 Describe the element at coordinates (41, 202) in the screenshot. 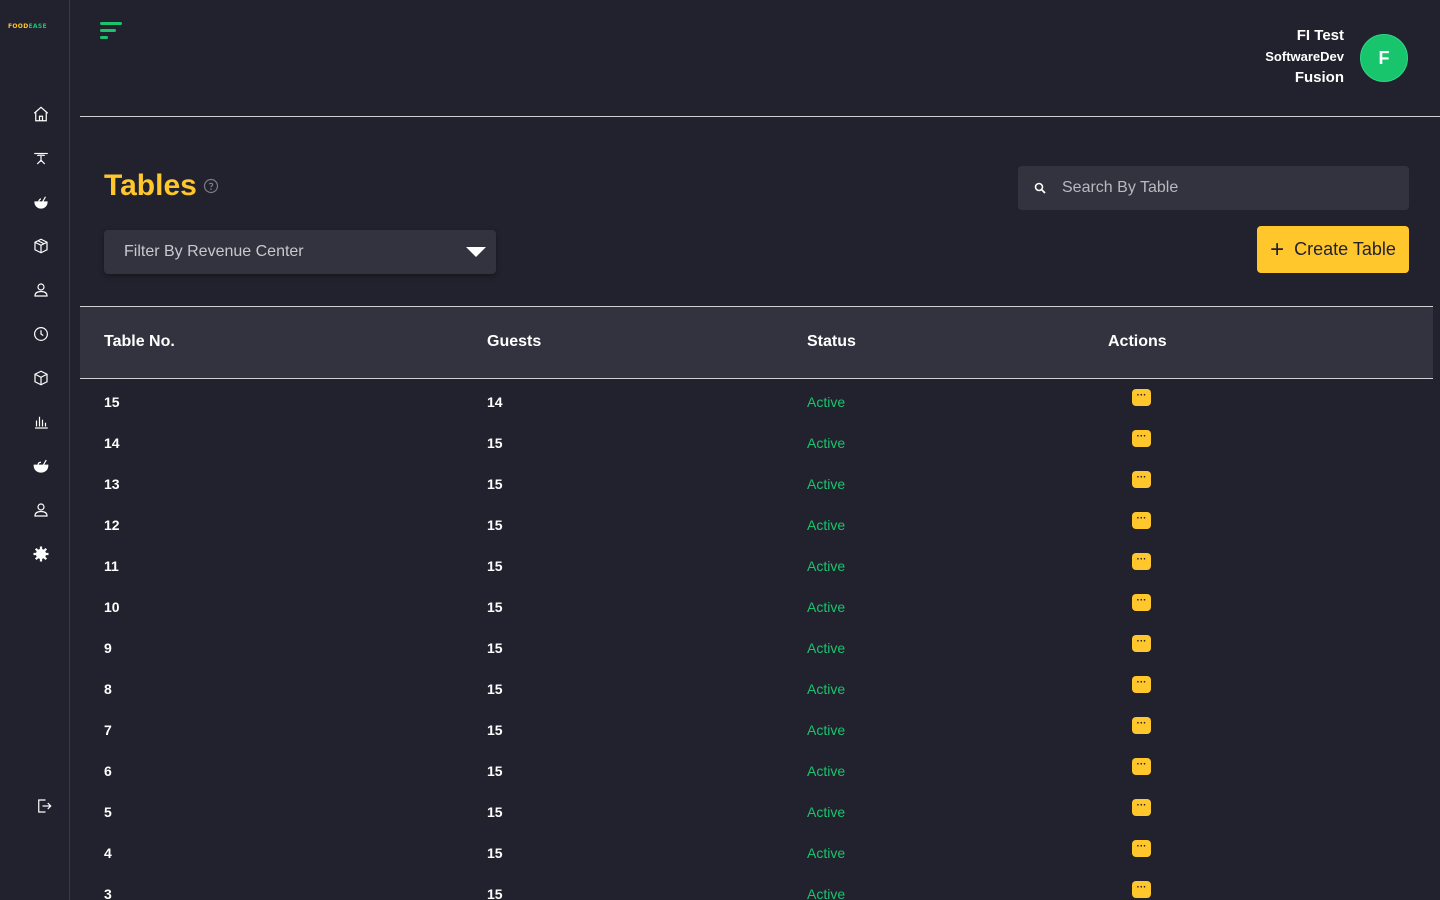

I see `food-icon` at that location.